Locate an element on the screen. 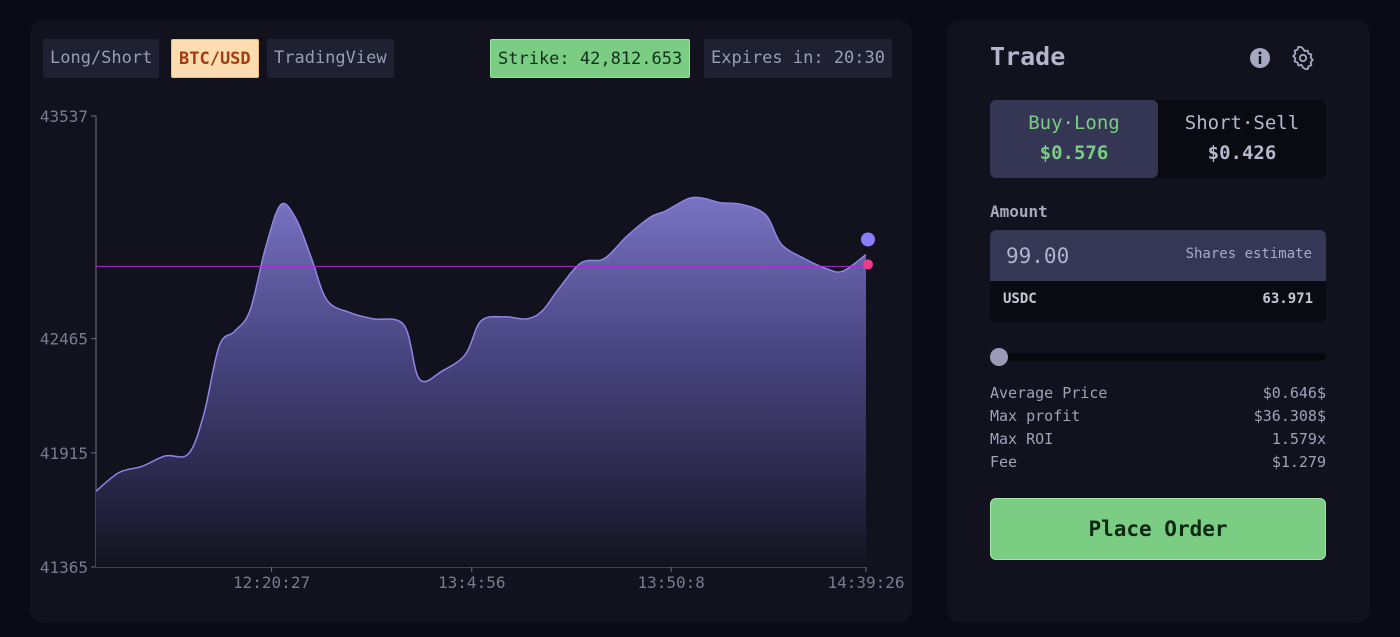 The width and height of the screenshot is (1400, 637). place-order-button: Place Order is located at coordinates (1158, 529).